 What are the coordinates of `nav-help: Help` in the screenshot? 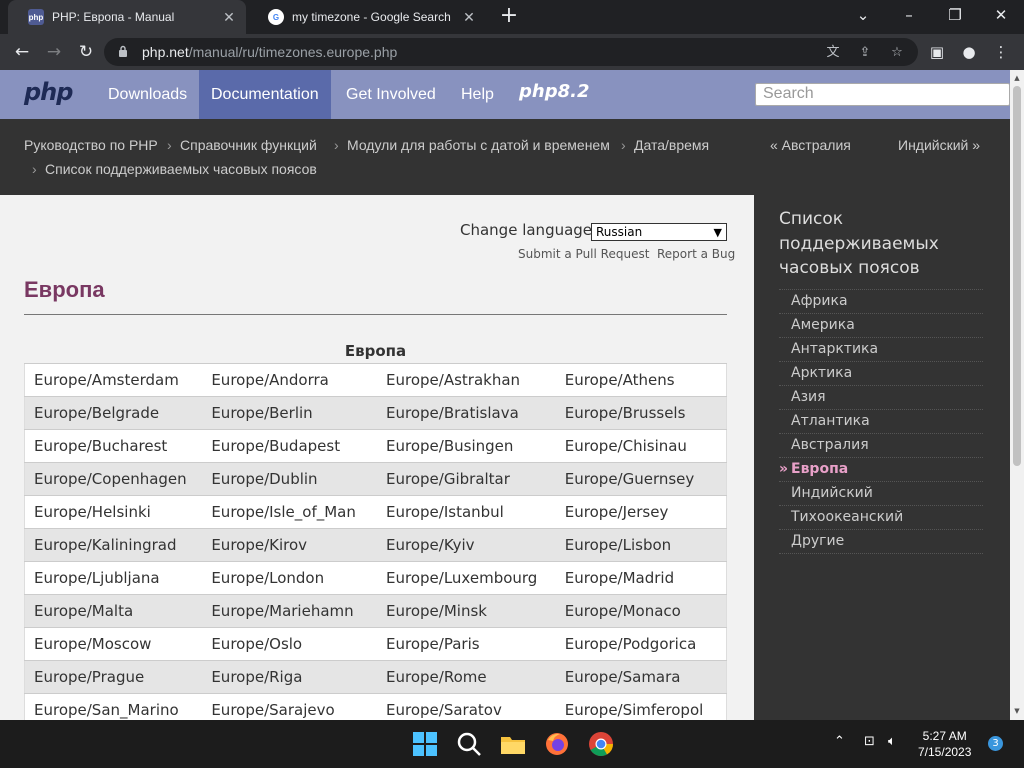 It's located at (477, 94).